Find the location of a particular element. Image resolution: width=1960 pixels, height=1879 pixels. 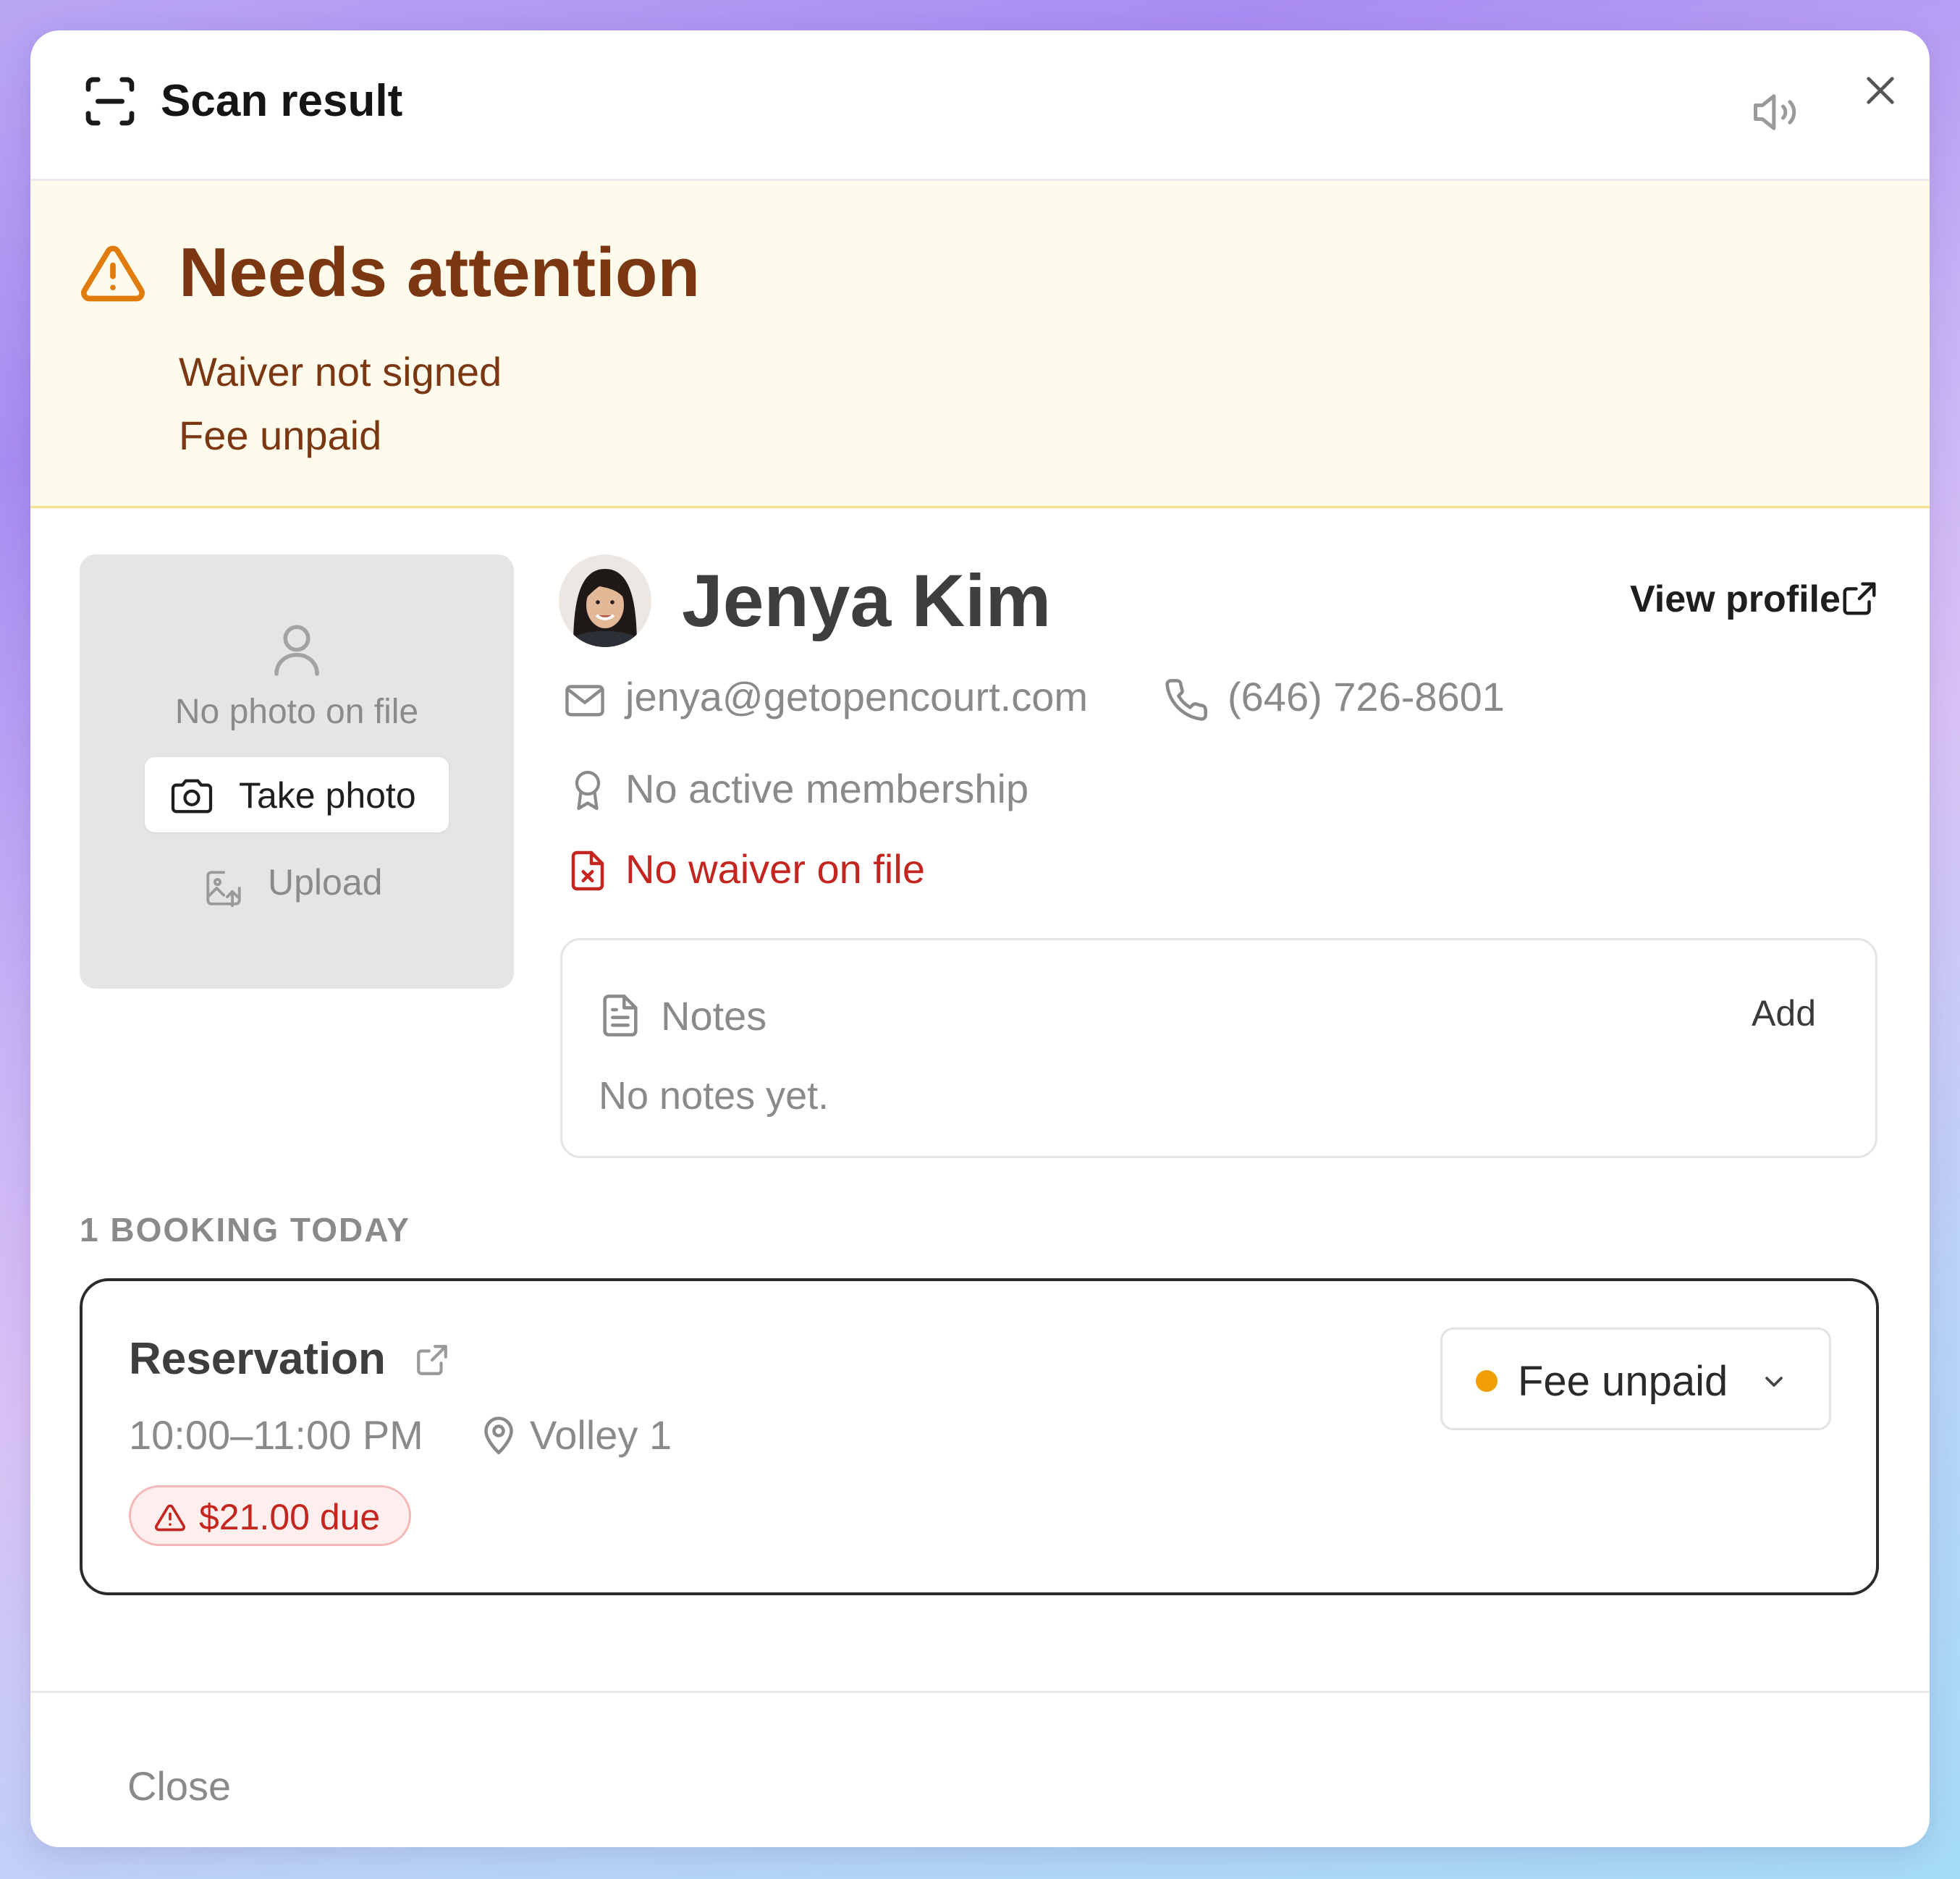

booking-time: 10:00–11:00 PM is located at coordinates (276, 1435).